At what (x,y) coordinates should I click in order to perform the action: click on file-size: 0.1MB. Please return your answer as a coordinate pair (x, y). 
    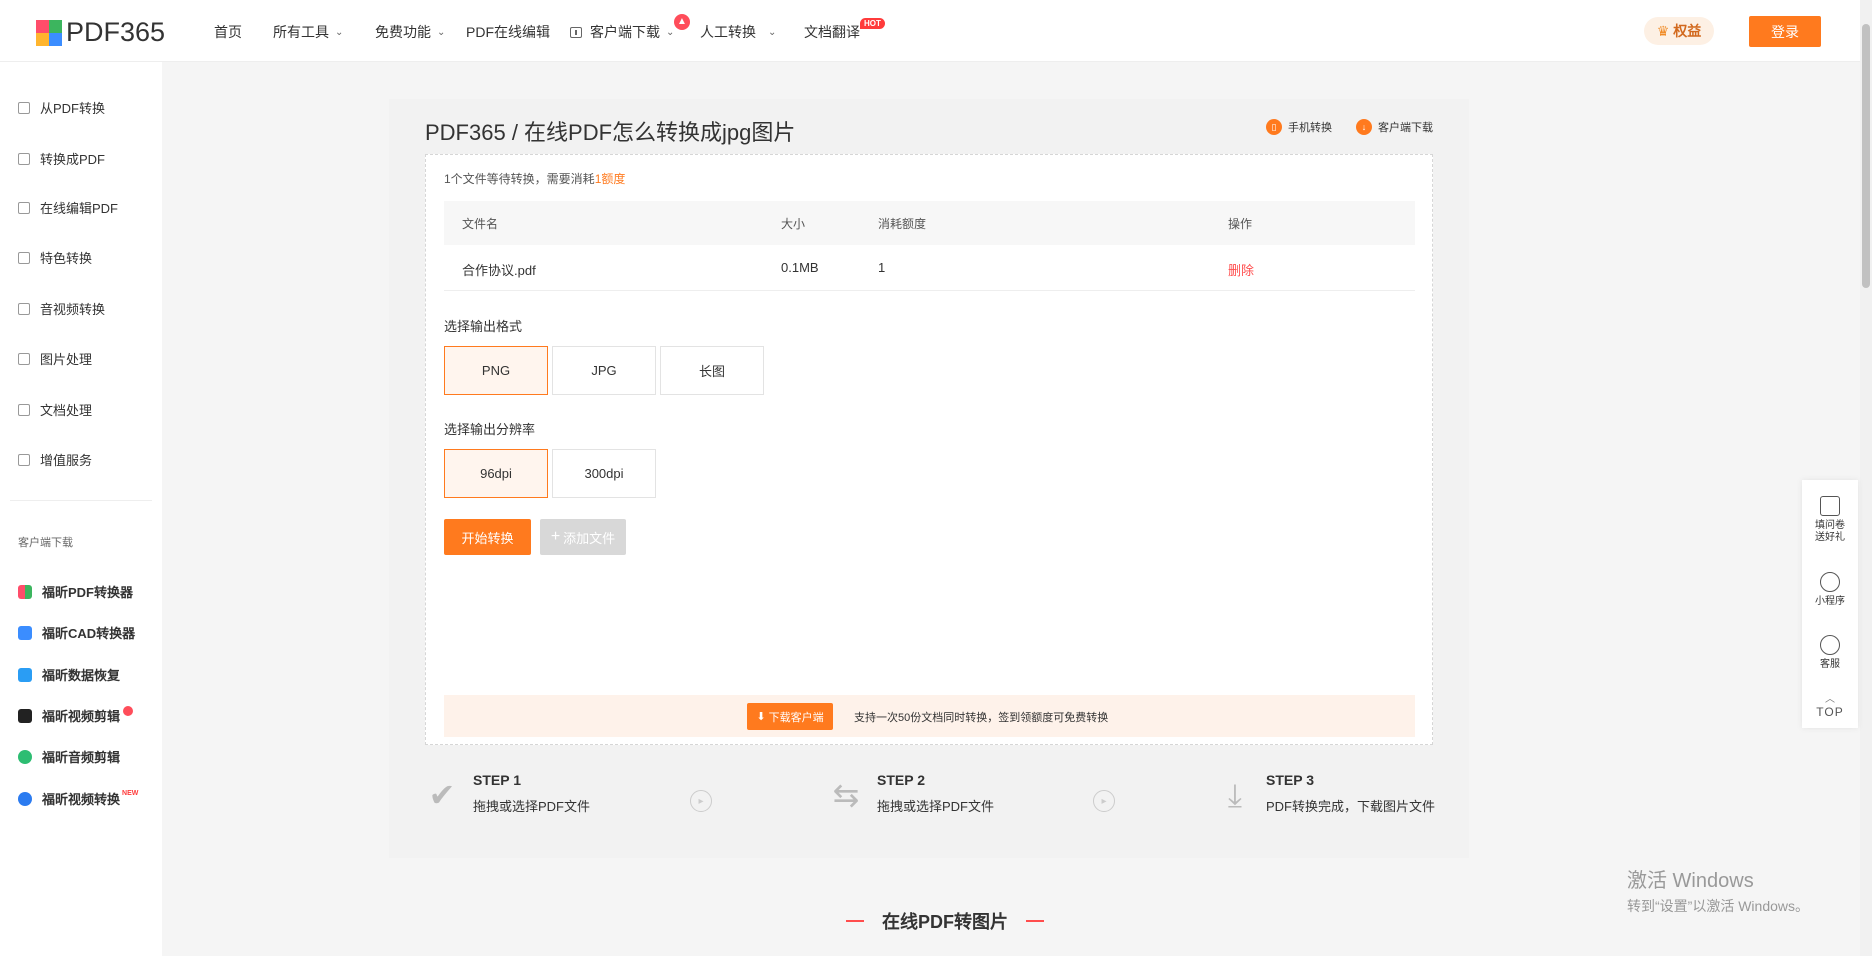
    Looking at the image, I should click on (800, 267).